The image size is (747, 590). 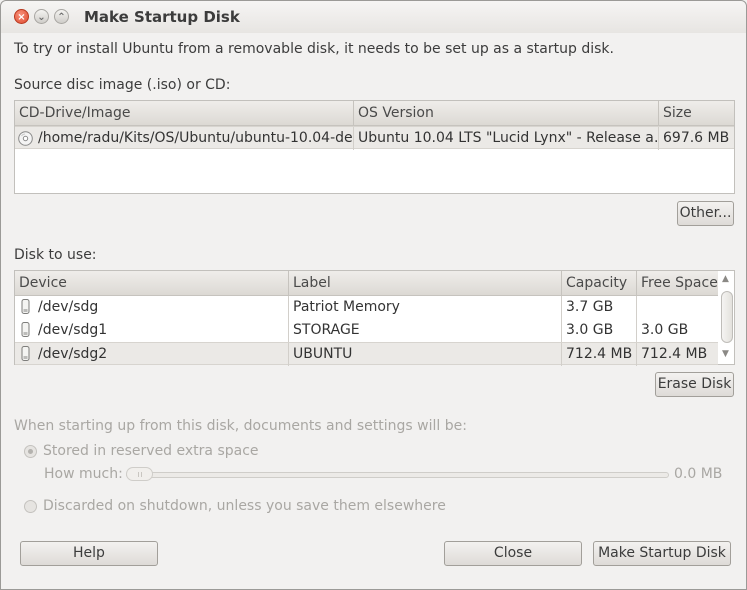 I want to click on how-much-label: How much:, so click(x=83, y=474).